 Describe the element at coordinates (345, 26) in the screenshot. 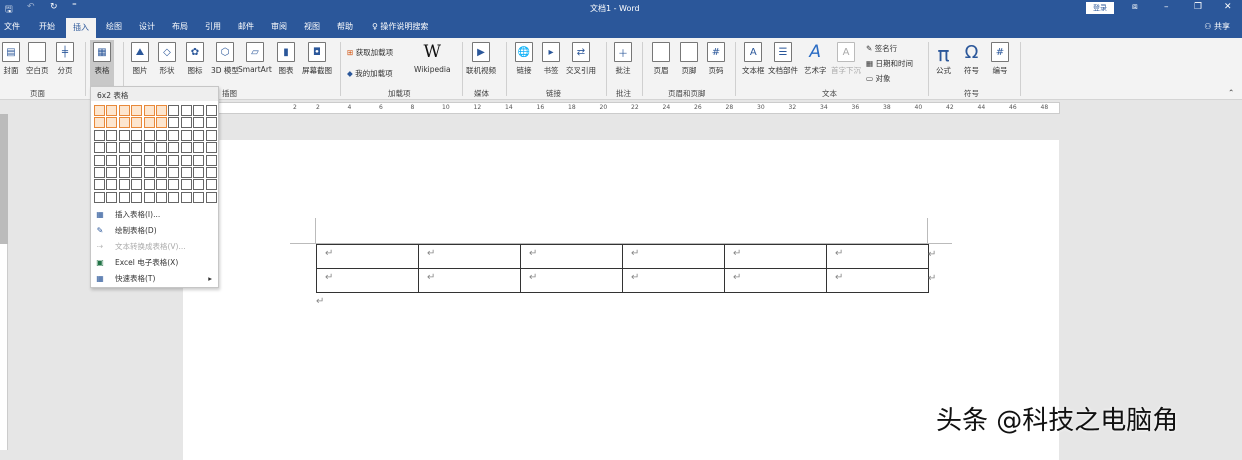

I see `tab-help: 帮助` at that location.